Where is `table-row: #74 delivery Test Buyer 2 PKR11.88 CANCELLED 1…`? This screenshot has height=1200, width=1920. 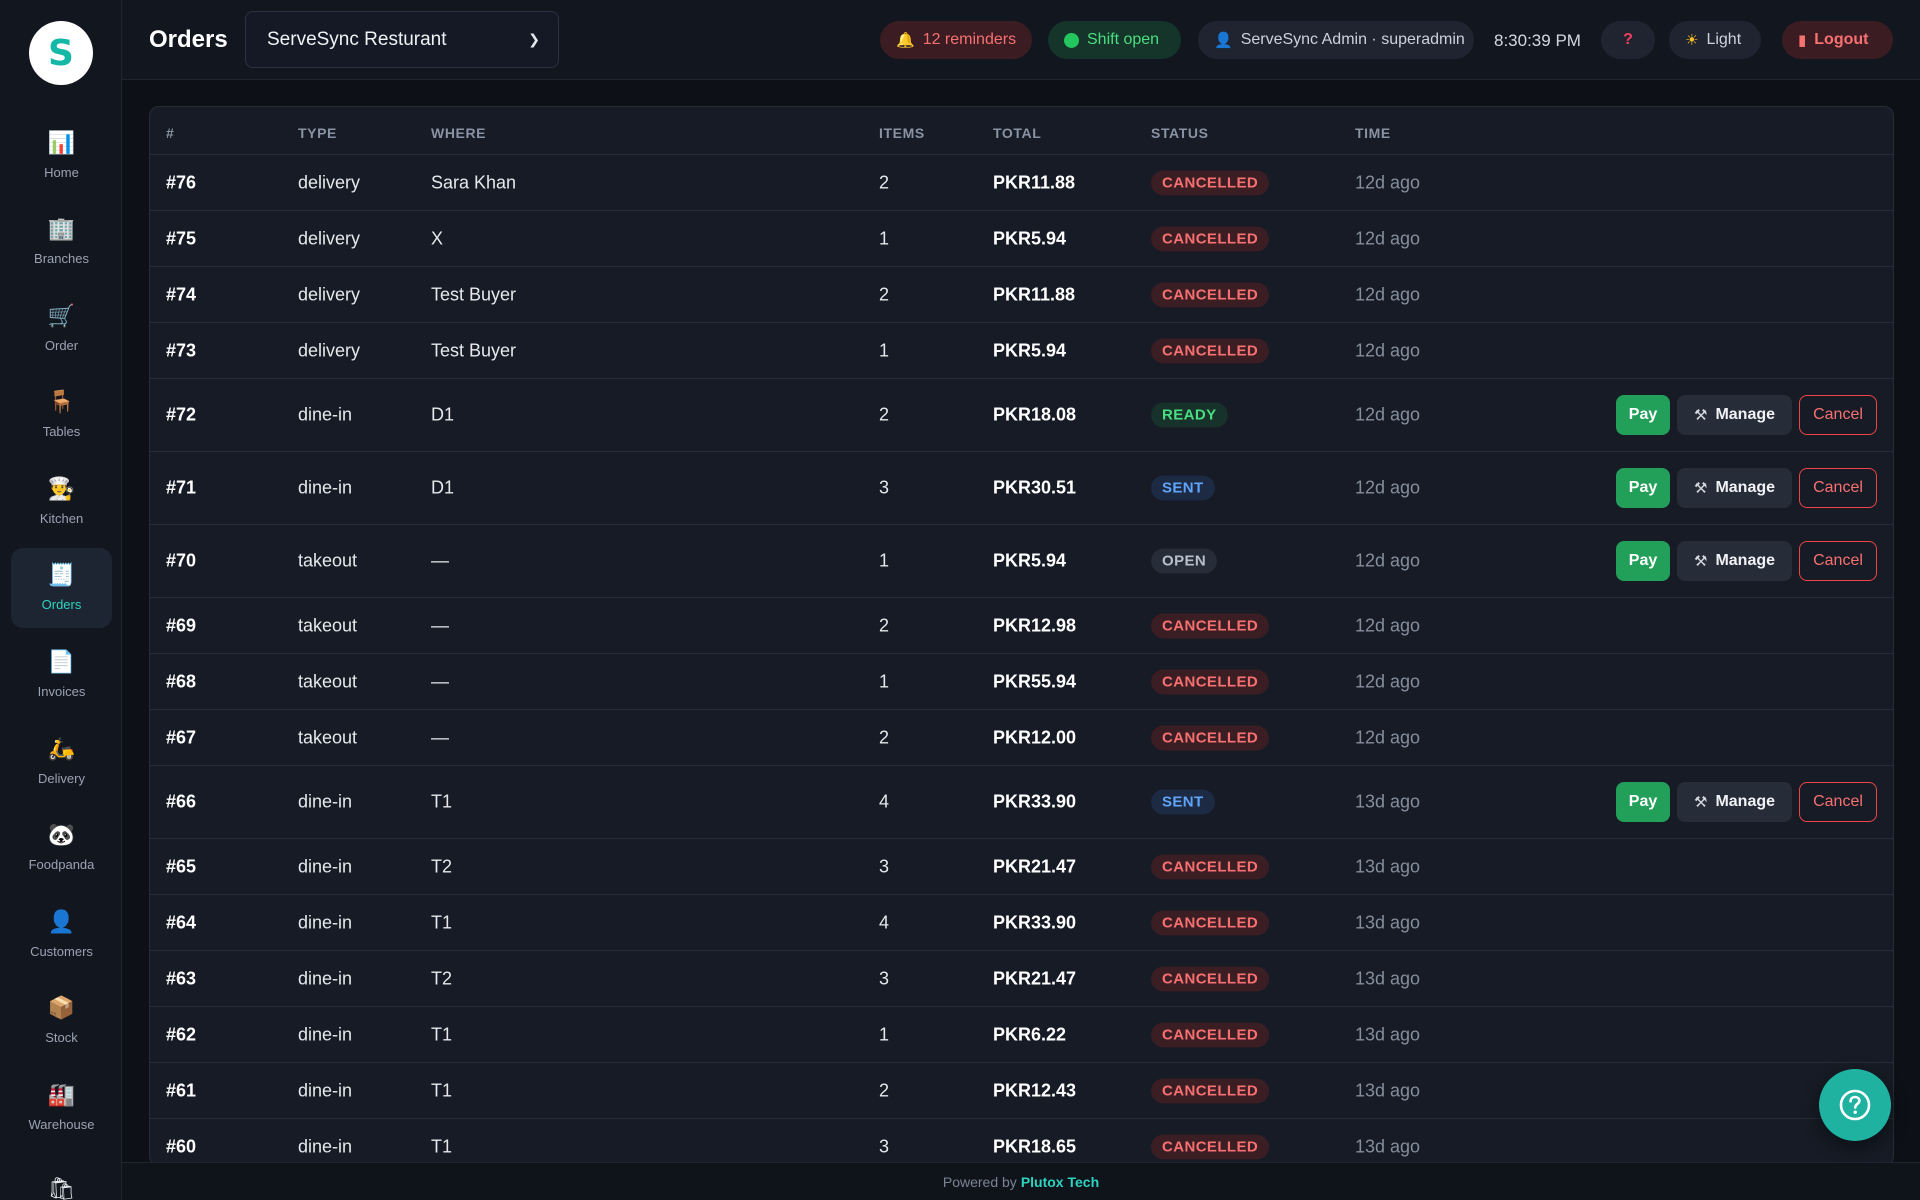 table-row: #74 delivery Test Buyer 2 PKR11.88 CANCELLED 1… is located at coordinates (1021, 295).